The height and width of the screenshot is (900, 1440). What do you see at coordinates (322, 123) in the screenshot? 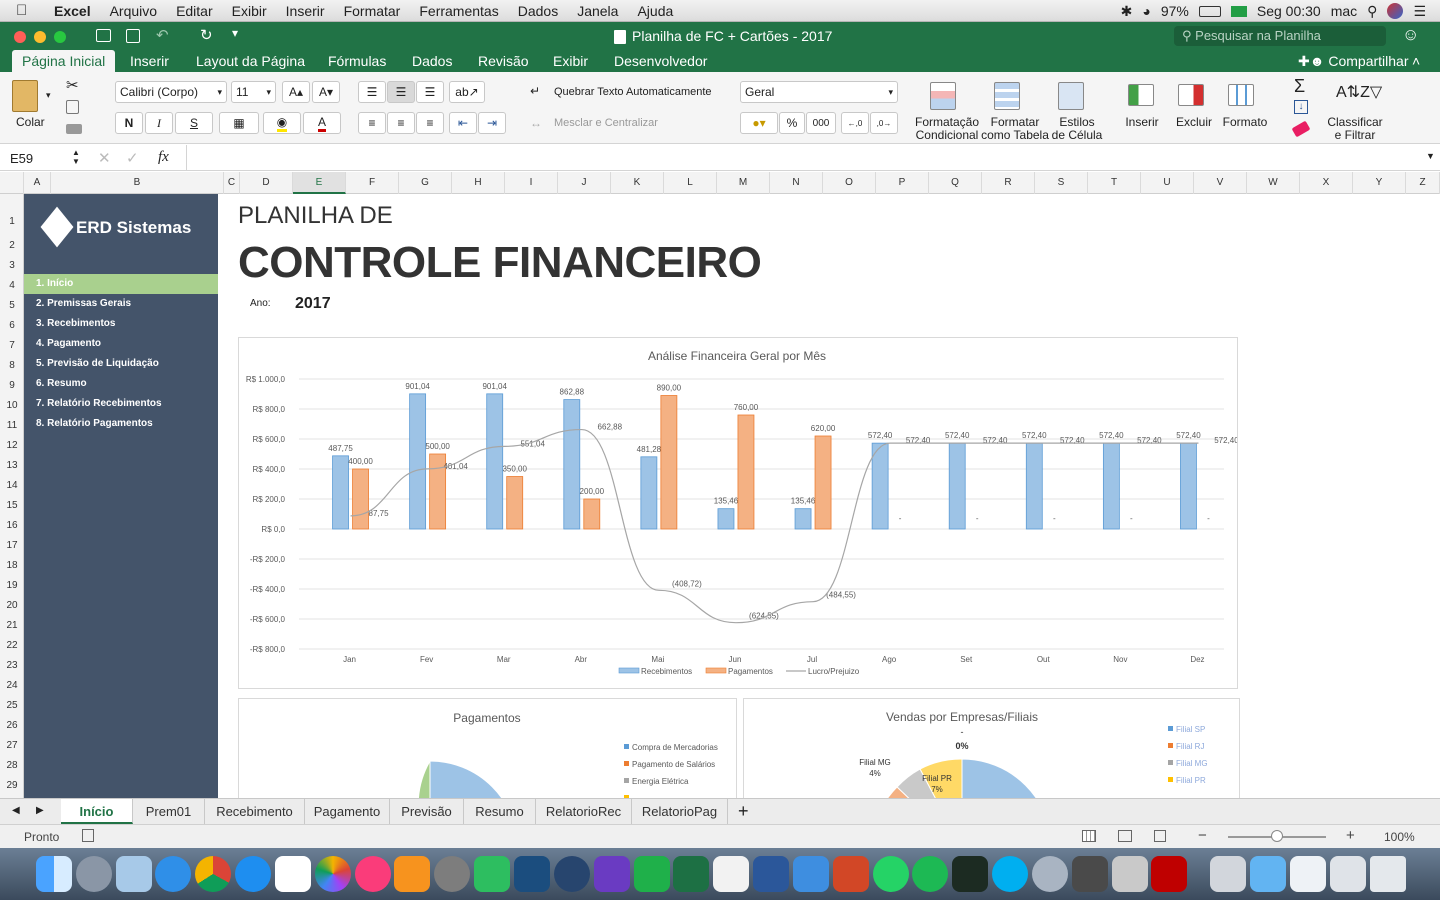
I see `font-color-button: A` at bounding box center [322, 123].